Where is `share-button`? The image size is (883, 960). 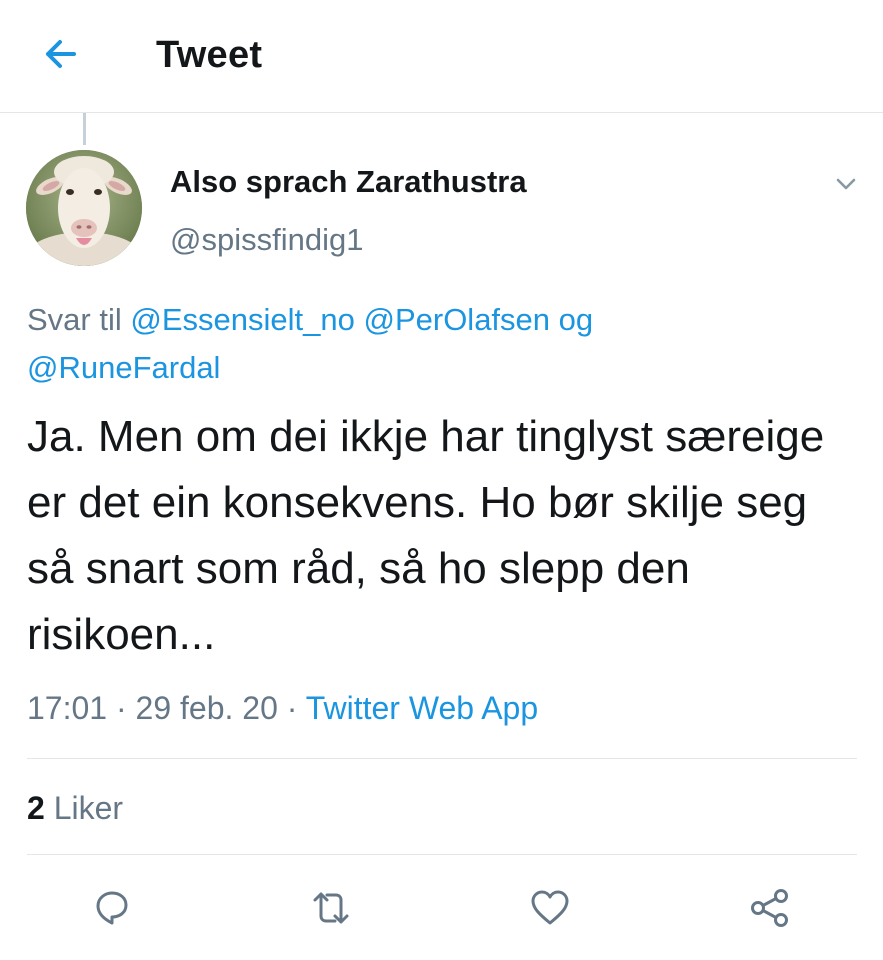 share-button is located at coordinates (770, 908).